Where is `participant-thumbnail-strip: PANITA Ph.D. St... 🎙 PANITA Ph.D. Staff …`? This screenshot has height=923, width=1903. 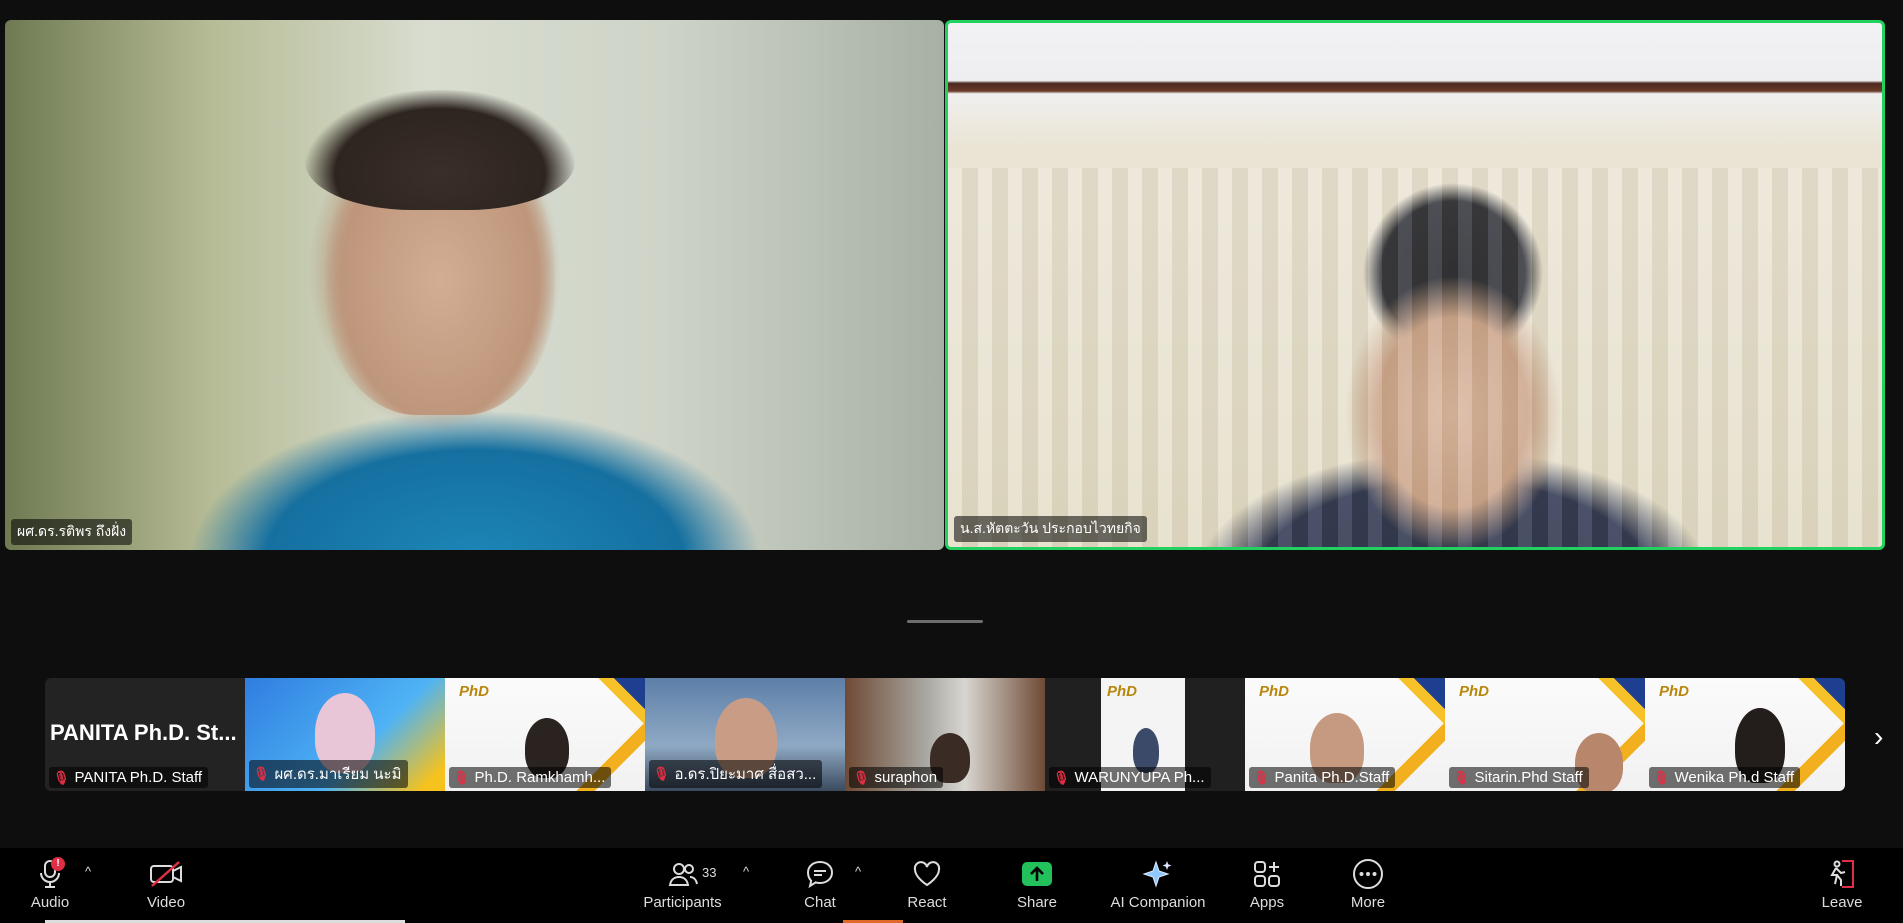 participant-thumbnail-strip: PANITA Ph.D. St... 🎙 PANITA Ph.D. Staff … is located at coordinates (945, 734).